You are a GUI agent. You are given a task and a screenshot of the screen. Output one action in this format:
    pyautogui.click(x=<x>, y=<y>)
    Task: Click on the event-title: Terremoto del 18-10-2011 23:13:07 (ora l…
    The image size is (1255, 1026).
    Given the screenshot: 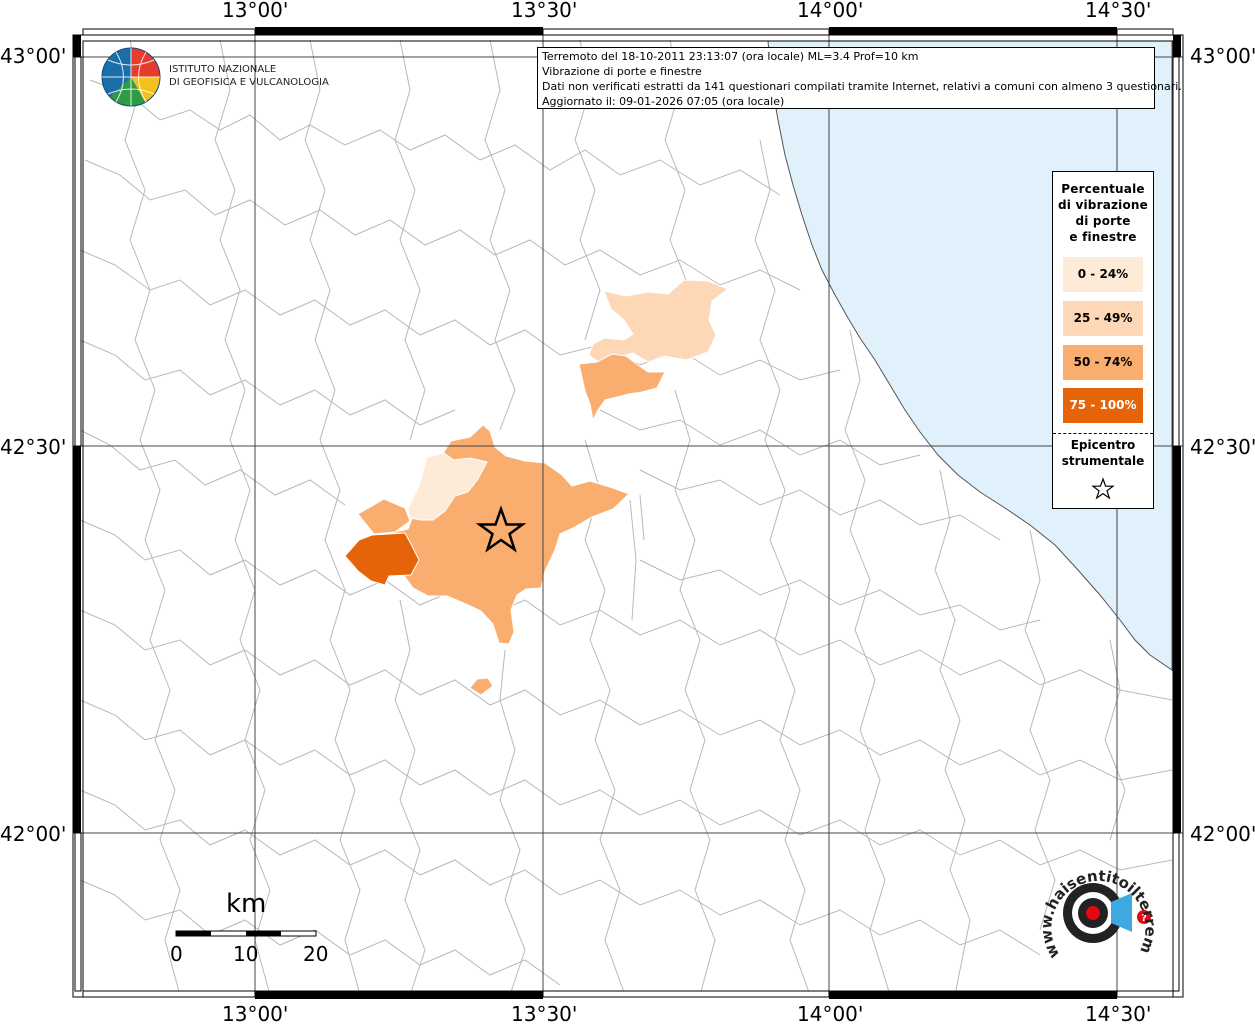 What is the action you would take?
    pyautogui.click(x=730, y=56)
    